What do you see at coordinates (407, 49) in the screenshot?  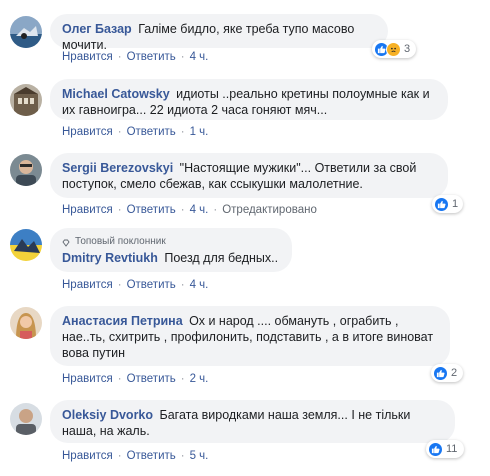 I see `reaction-count: 3` at bounding box center [407, 49].